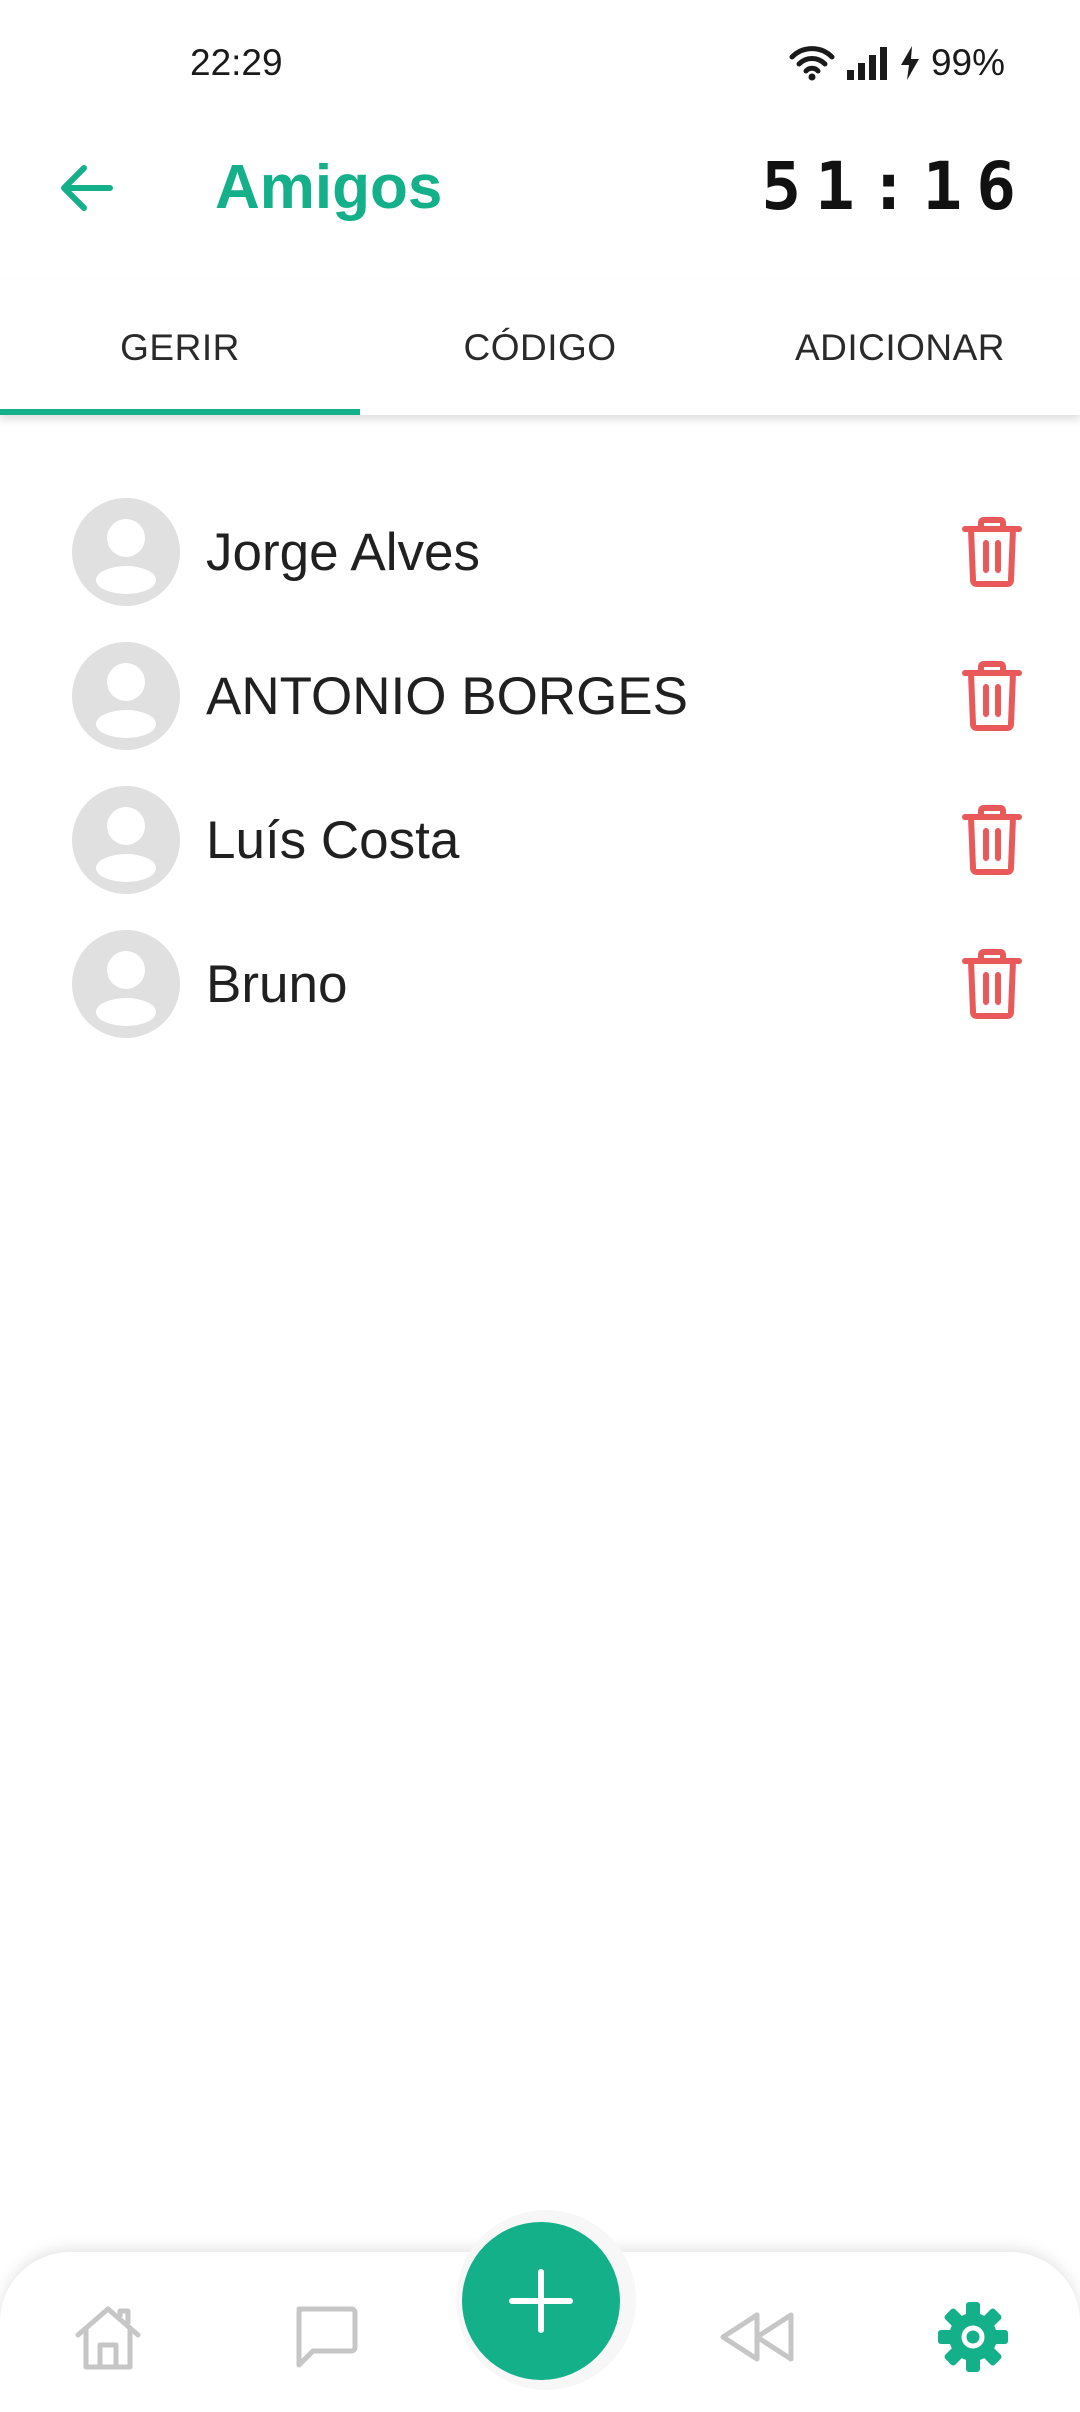 Image resolution: width=1080 pixels, height=2412 pixels. Describe the element at coordinates (867, 63) in the screenshot. I see `signal-icon` at that location.